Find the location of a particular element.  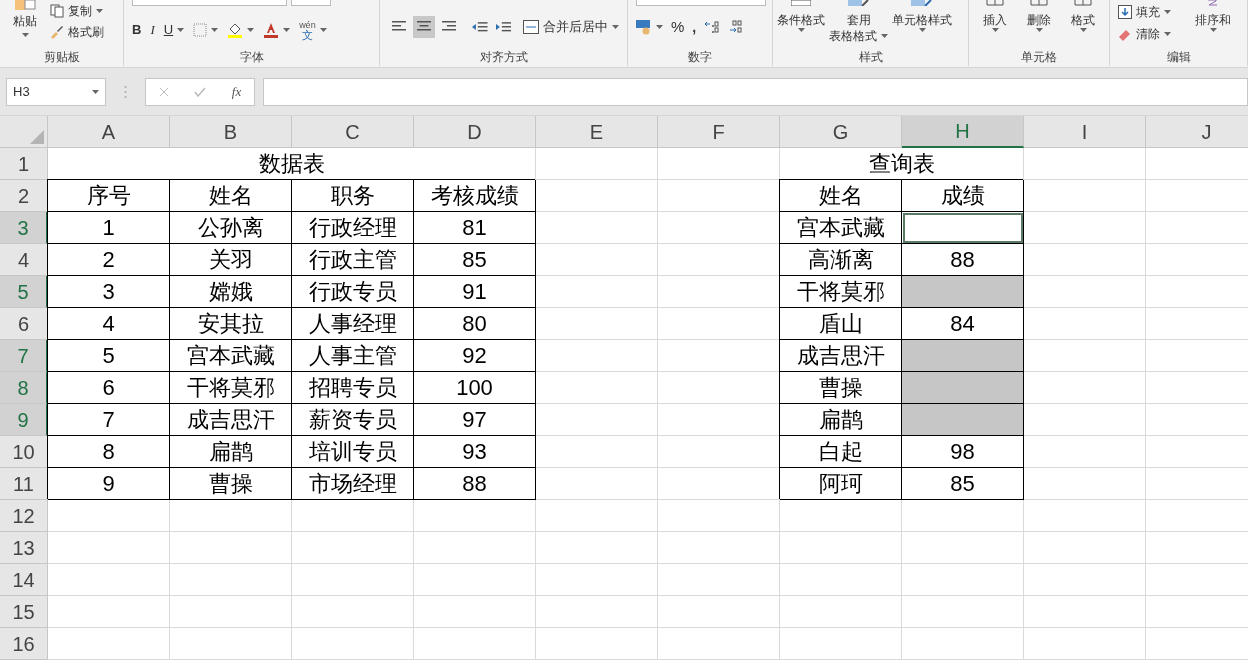

row-header: 4 is located at coordinates (24, 260).